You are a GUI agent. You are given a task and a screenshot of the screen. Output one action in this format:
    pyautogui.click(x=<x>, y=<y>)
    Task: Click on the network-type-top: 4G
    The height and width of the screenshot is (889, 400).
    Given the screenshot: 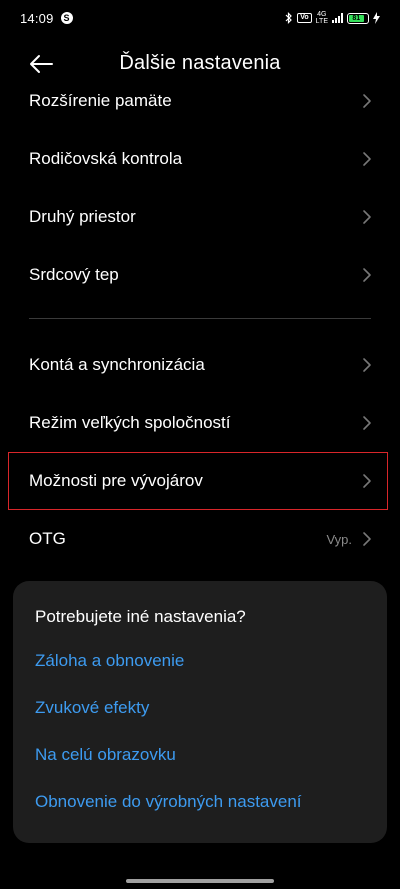 What is the action you would take?
    pyautogui.click(x=322, y=14)
    